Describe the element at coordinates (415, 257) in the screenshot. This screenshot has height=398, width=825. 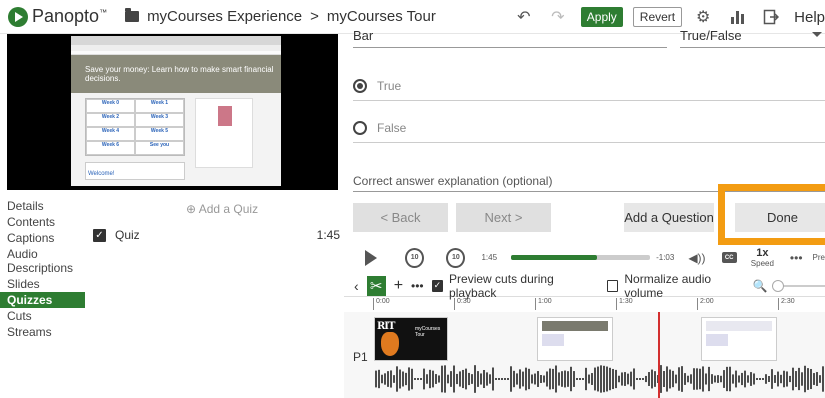
I see `skip-back-icon: 10` at that location.